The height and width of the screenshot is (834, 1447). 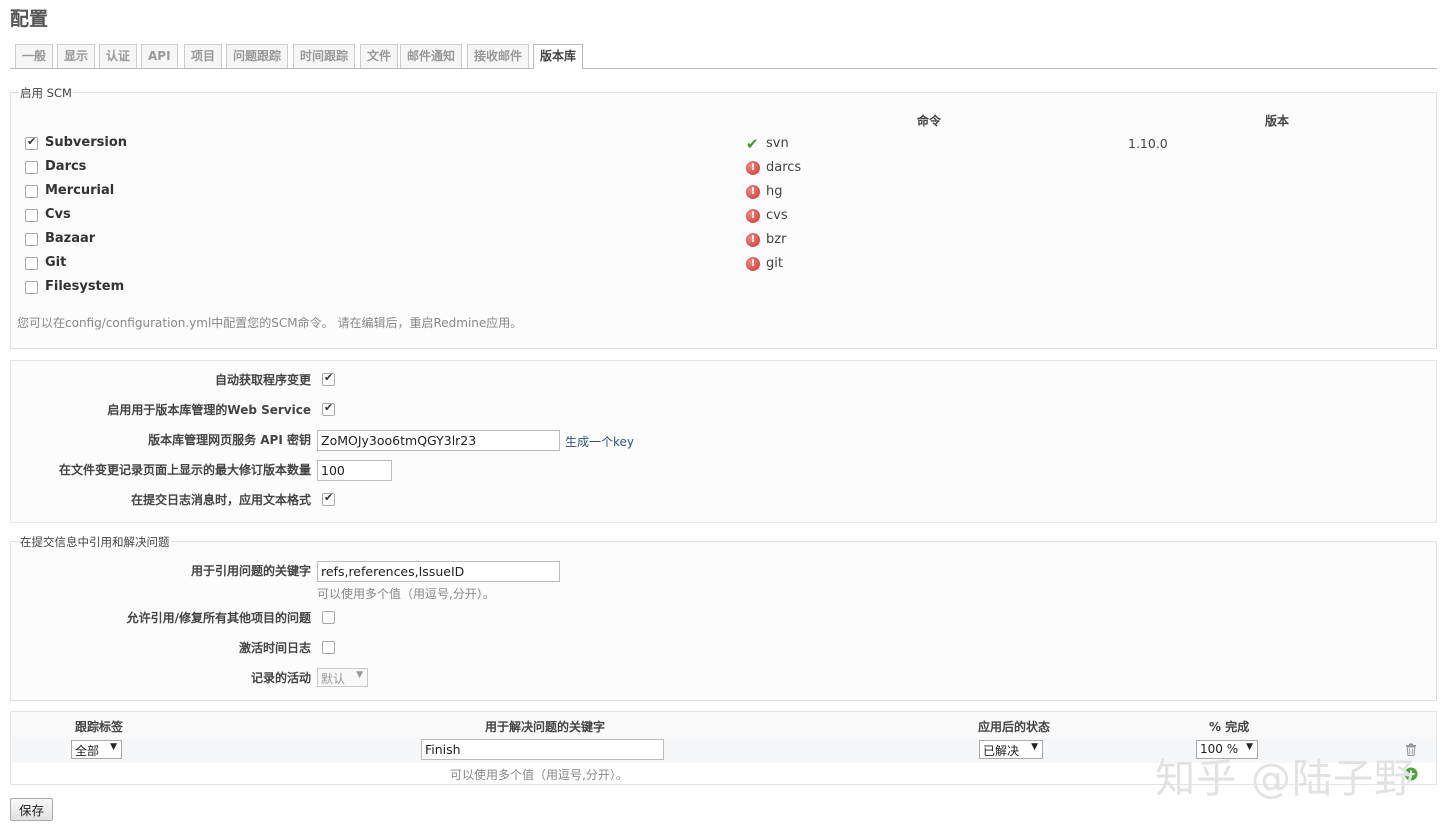 I want to click on watermark: 知乎 @陆子野, so click(x=1285, y=779).